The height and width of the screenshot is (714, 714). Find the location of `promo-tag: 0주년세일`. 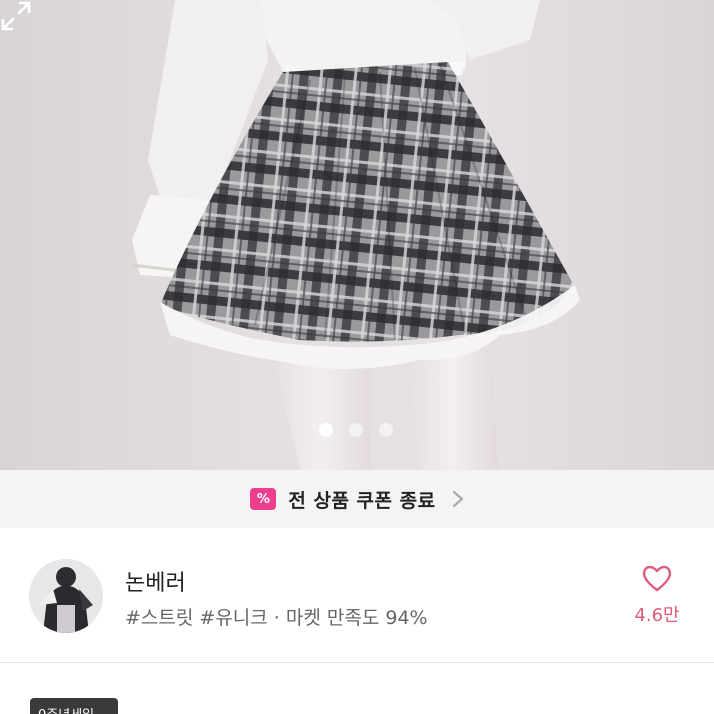

promo-tag: 0주년세일 is located at coordinates (74, 706).